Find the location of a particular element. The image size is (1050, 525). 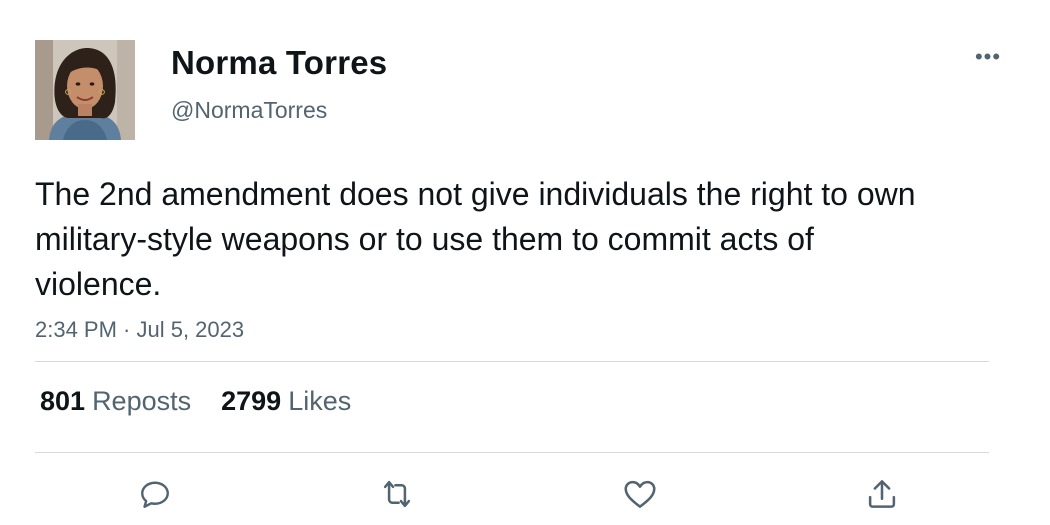

repost-icon is located at coordinates (397, 494).